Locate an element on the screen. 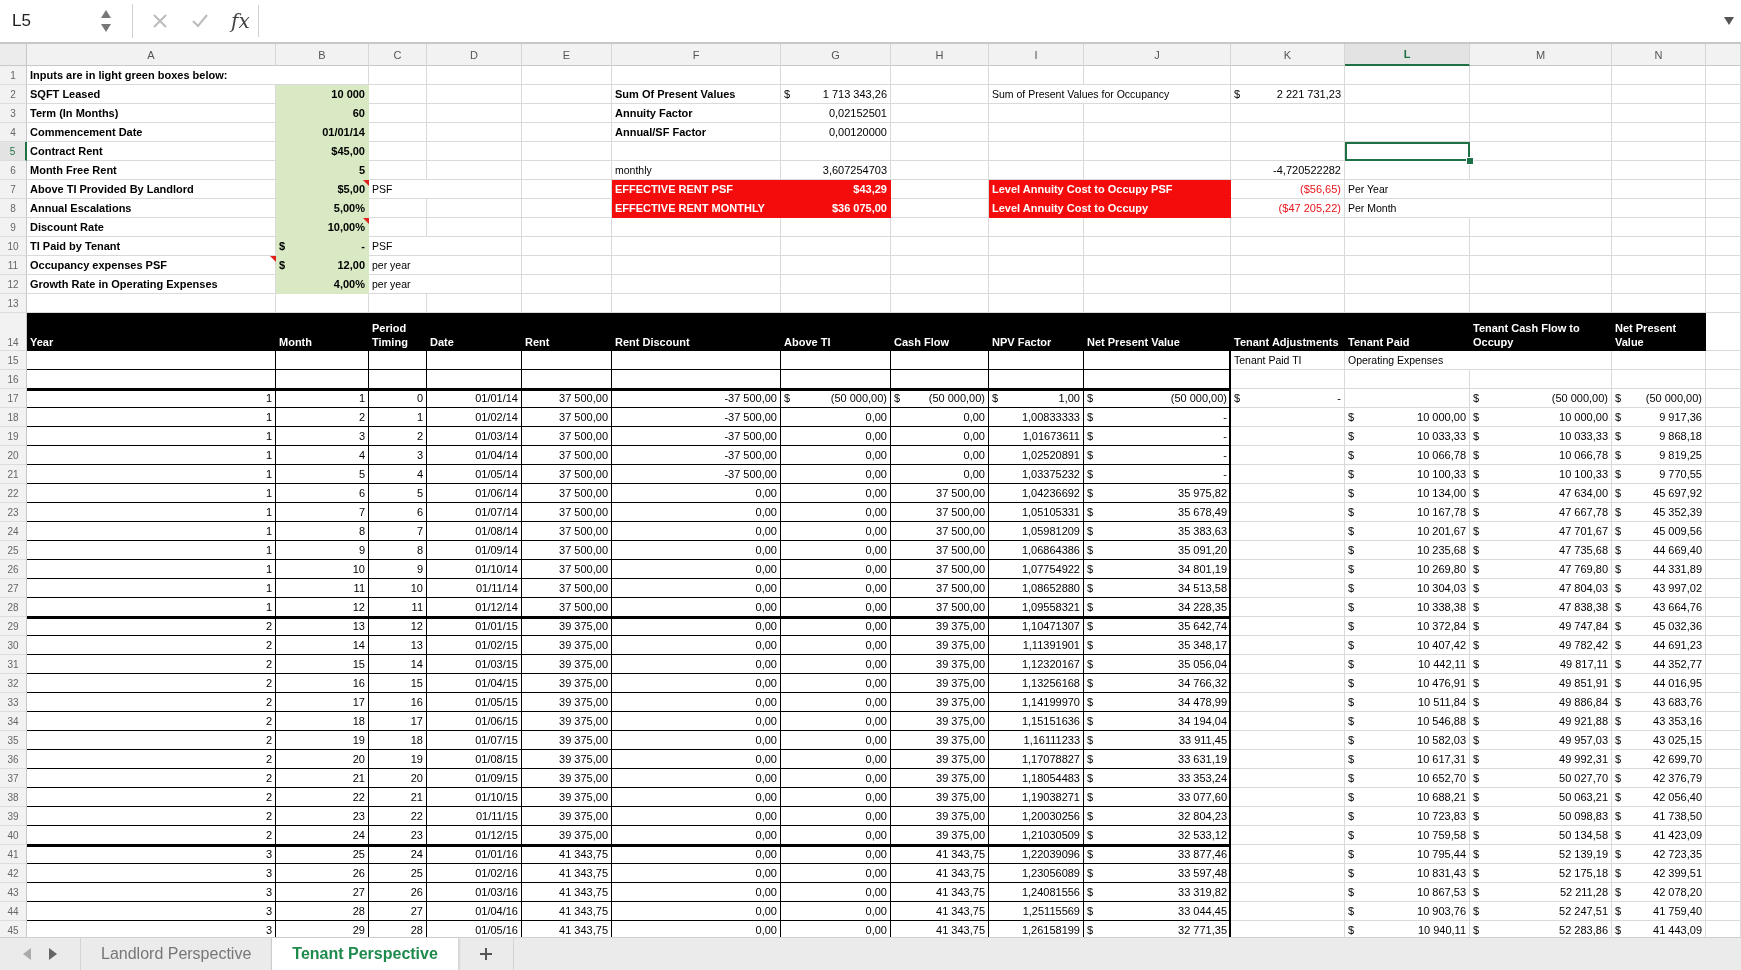 Image resolution: width=1741 pixels, height=970 pixels. row-header: 27 is located at coordinates (13, 588).